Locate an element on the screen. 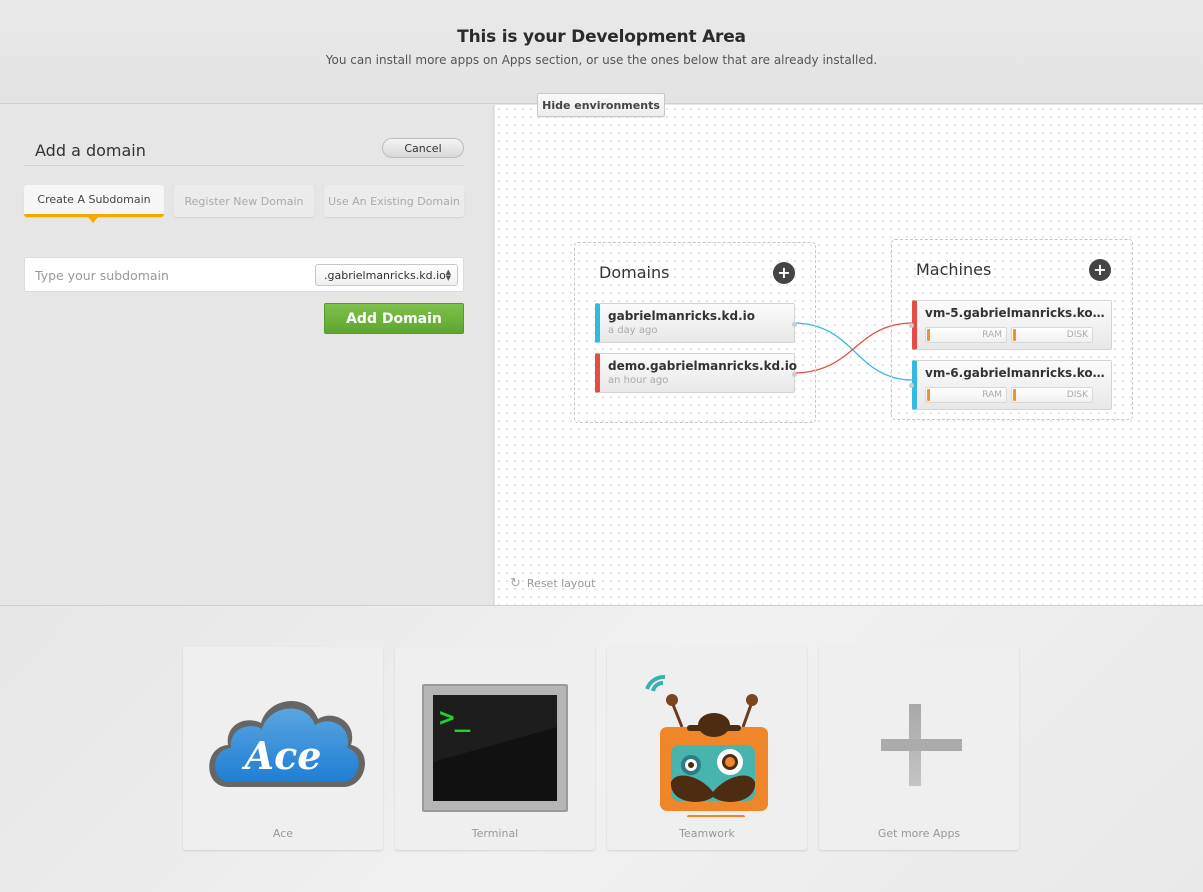 This screenshot has width=1203, height=892. app-card-terminal: >_ Terminal is located at coordinates (495, 748).